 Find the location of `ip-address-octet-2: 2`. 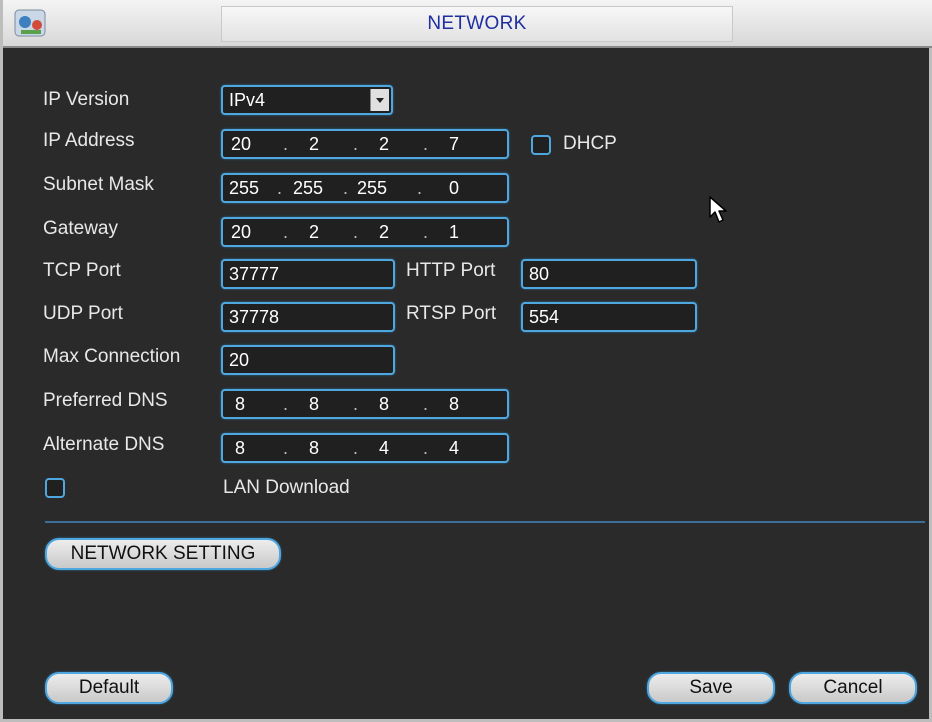

ip-address-octet-2: 2 is located at coordinates (314, 144).